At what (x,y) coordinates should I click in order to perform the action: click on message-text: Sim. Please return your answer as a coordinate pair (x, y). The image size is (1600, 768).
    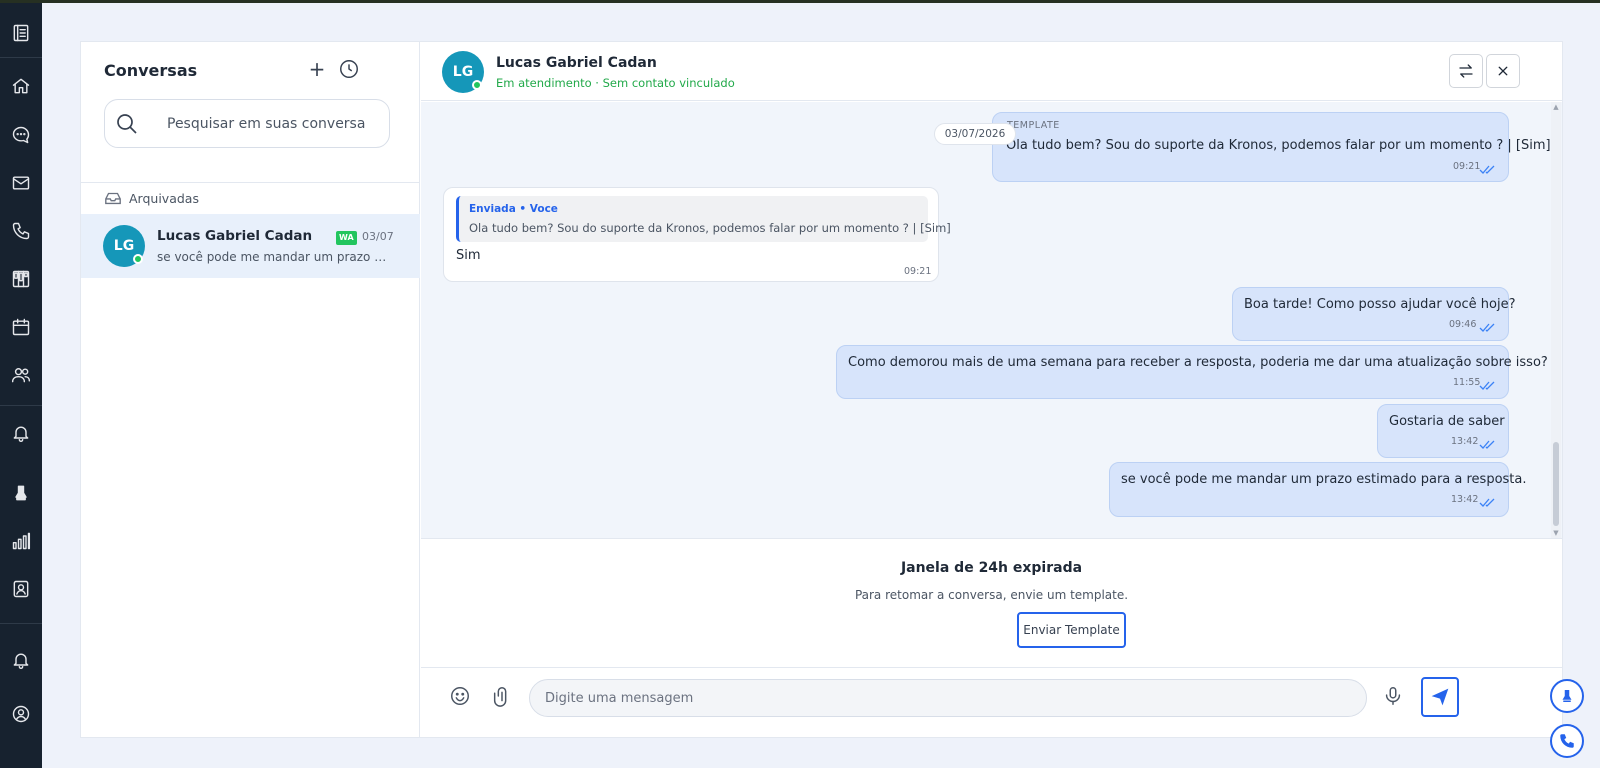
    Looking at the image, I should click on (468, 255).